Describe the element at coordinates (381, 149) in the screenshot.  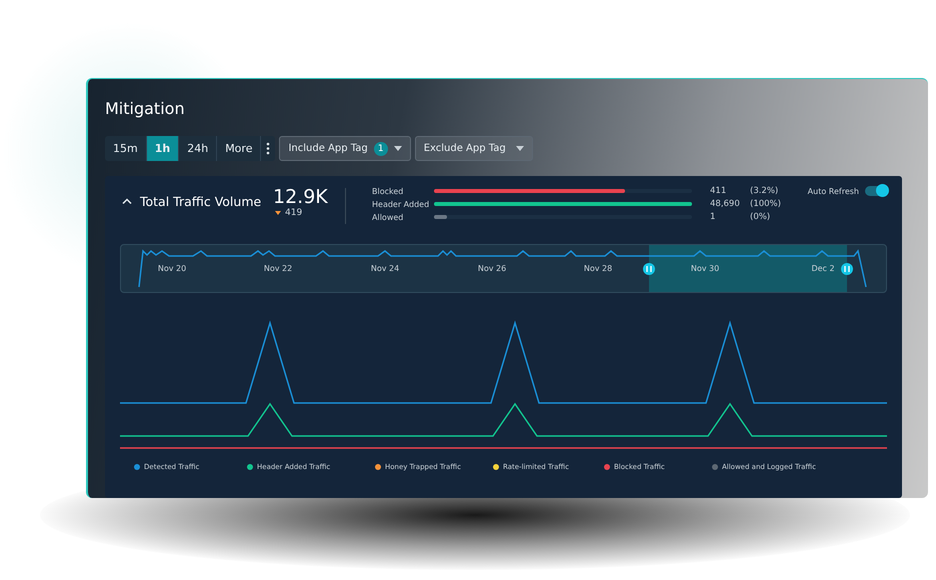
I see `count-badge: 1` at that location.